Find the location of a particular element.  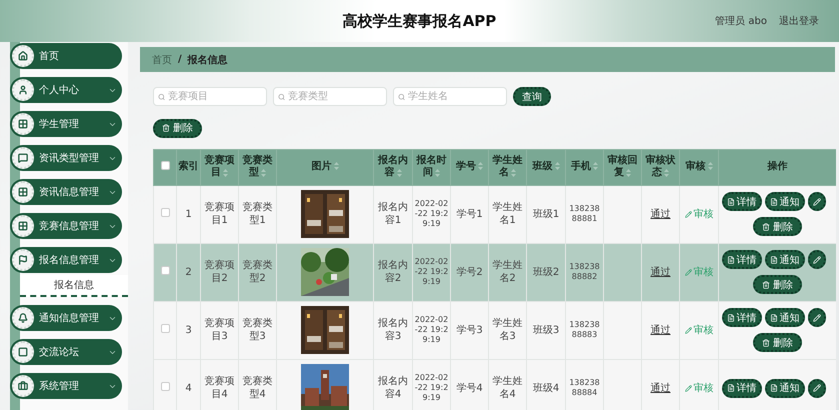

table-cell: 学生姓名3 is located at coordinates (507, 330).